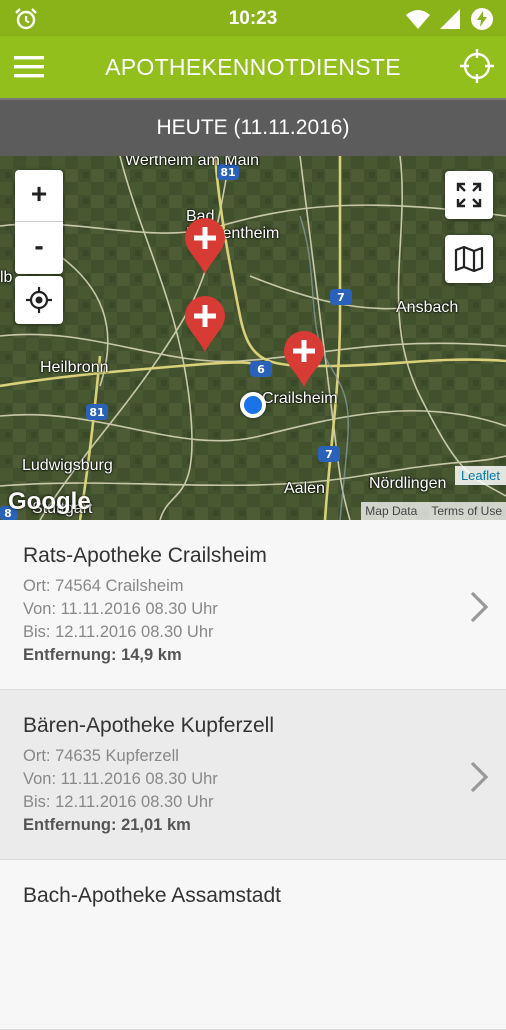 This screenshot has width=506, height=1030. What do you see at coordinates (148, 725) in the screenshot?
I see `pharmacy-name: Bären-Apotheke Kupferzell` at bounding box center [148, 725].